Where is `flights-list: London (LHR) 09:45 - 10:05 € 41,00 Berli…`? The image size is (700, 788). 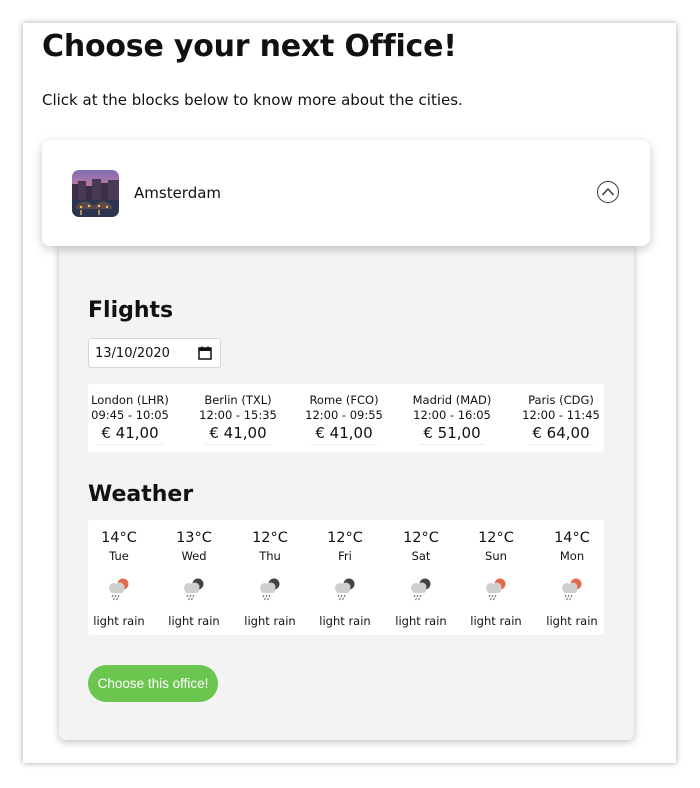 flights-list: London (LHR) 09:45 - 10:05 € 41,00 Berli… is located at coordinates (346, 418).